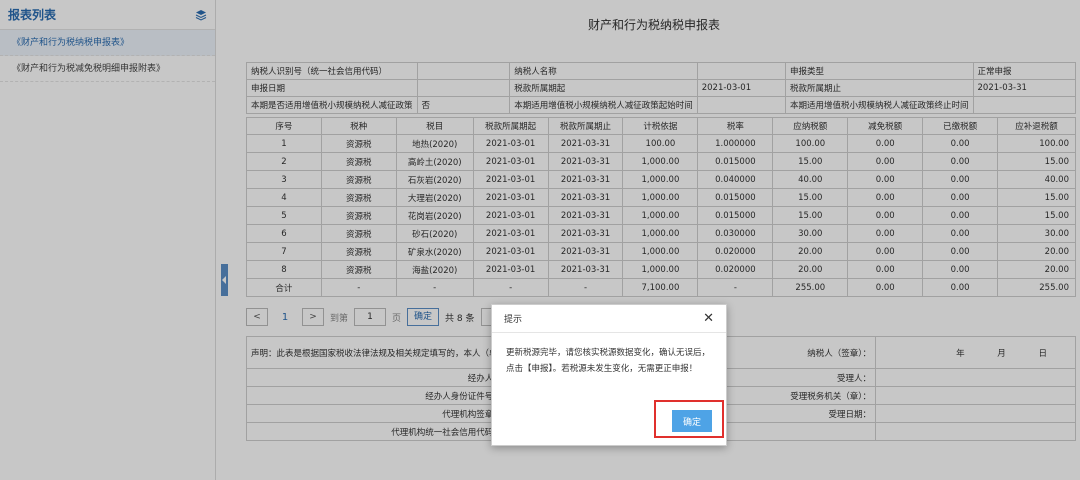 The height and width of the screenshot is (480, 1080). What do you see at coordinates (692, 421) in the screenshot?
I see `dialog-ok-button: 确定` at bounding box center [692, 421].